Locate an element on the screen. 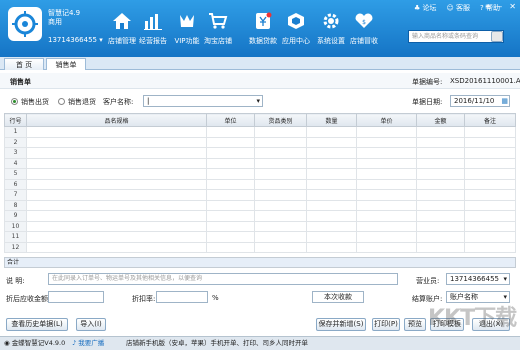 The width and height of the screenshot is (520, 350). note-input: 在此同录入订单号、物运单号及其他相关信息，以便查询 is located at coordinates (223, 279).